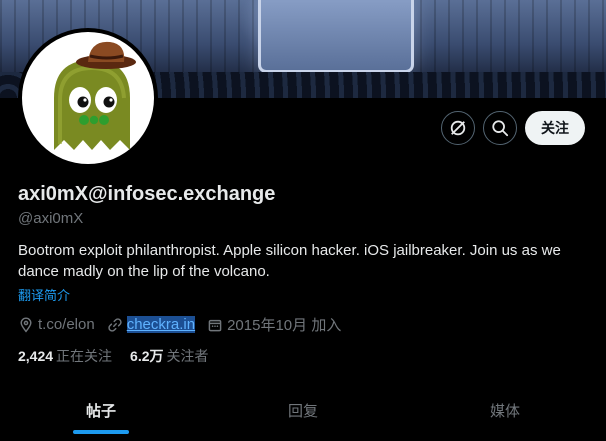 Image resolution: width=606 pixels, height=441 pixels. Describe the element at coordinates (36, 356) in the screenshot. I see `following-count: 2,424` at that location.